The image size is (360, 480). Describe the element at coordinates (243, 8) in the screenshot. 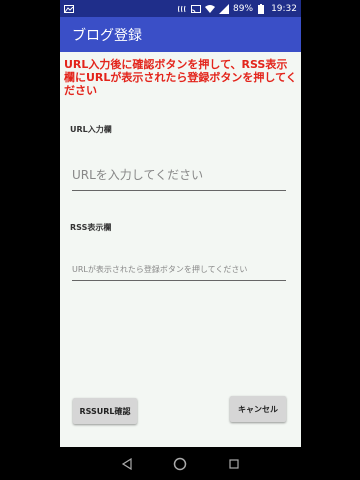

I see `battery-percent: 89%` at that location.